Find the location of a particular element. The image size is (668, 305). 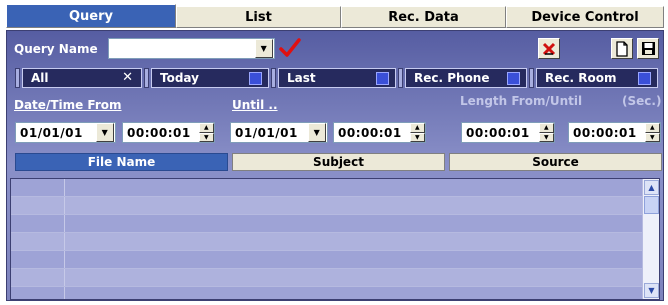

column-source: Source is located at coordinates (555, 162).